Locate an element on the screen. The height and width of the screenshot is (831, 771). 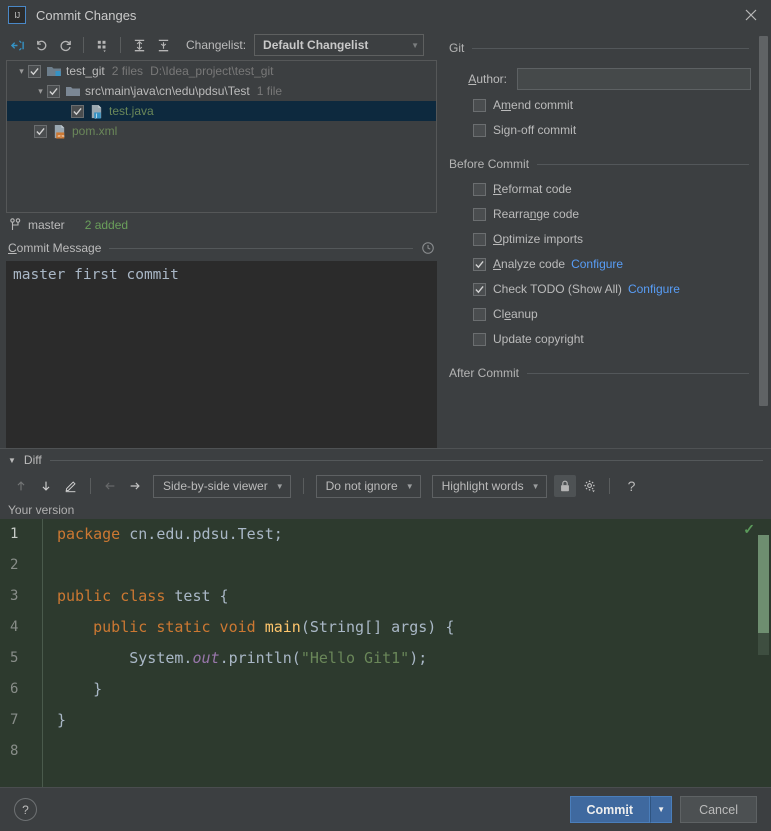
pencil-glyph is located at coordinates (70, 487).